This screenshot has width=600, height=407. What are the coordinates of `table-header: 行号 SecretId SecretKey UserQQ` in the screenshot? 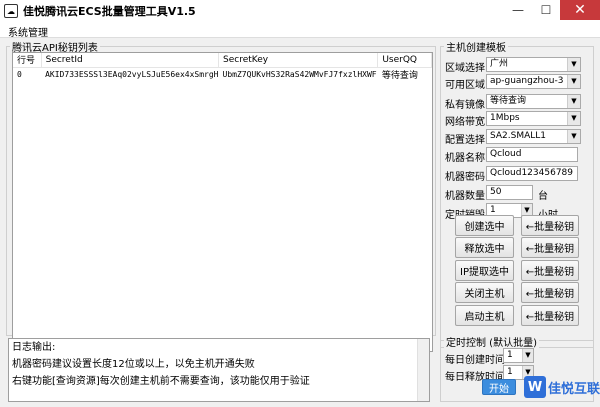 It's located at (222, 60).